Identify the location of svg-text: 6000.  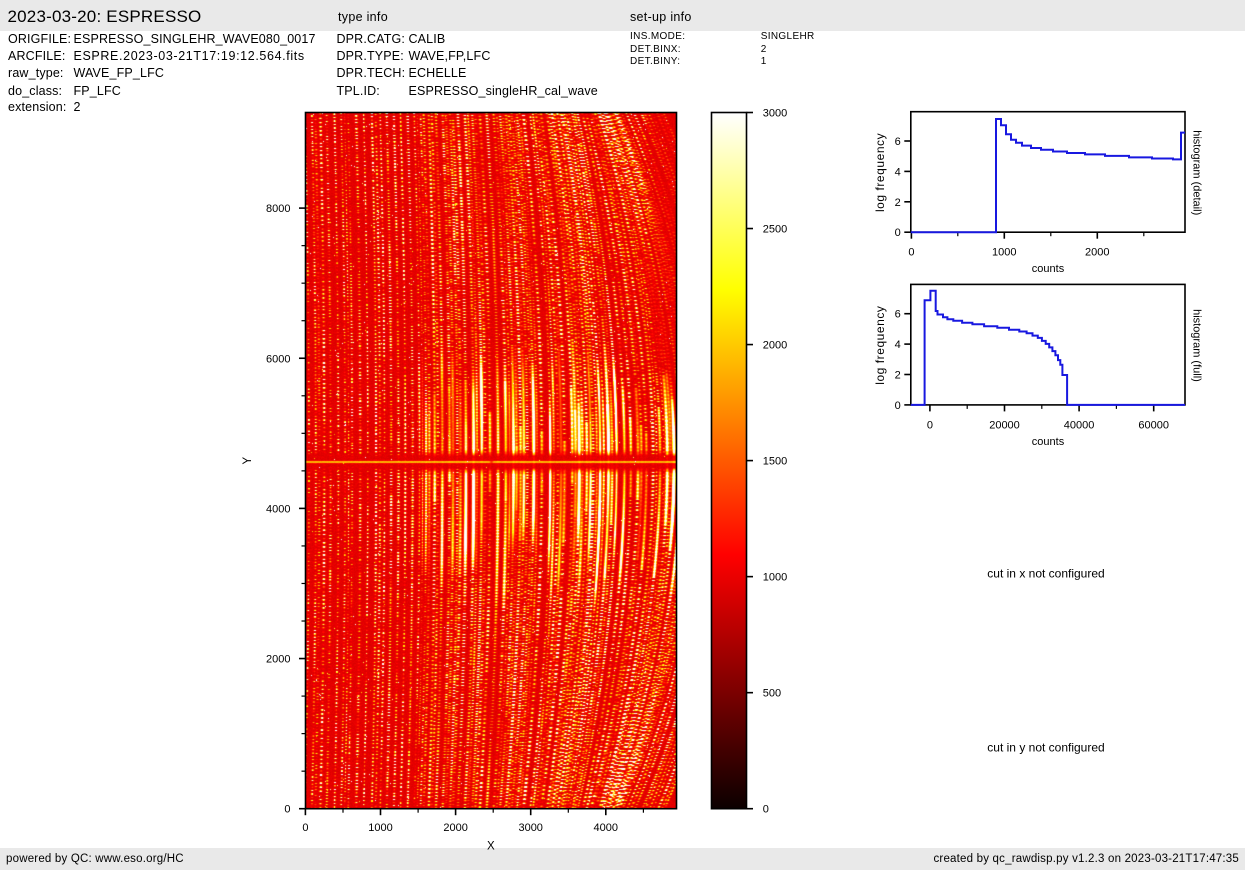
(278, 359).